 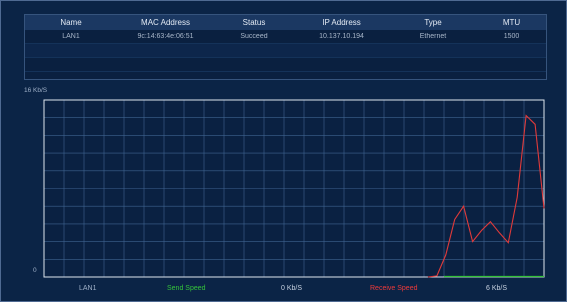 I want to click on legend-send-speed-value: 0 Kb/S, so click(x=292, y=288).